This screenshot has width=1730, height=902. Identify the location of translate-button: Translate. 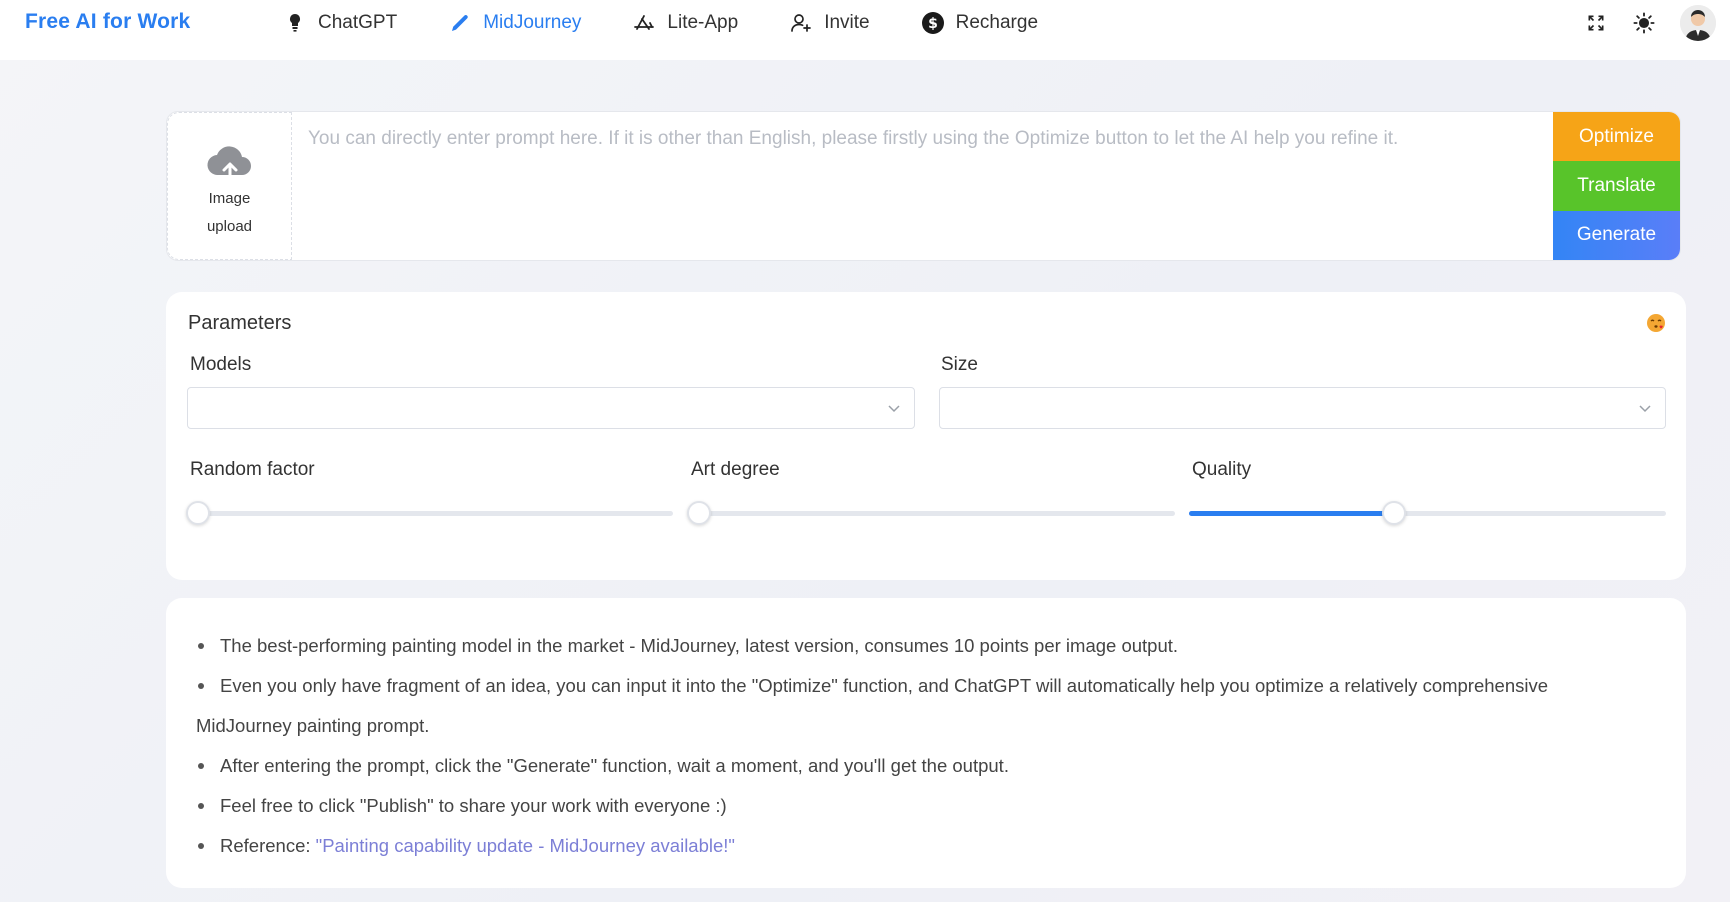
(1616, 186).